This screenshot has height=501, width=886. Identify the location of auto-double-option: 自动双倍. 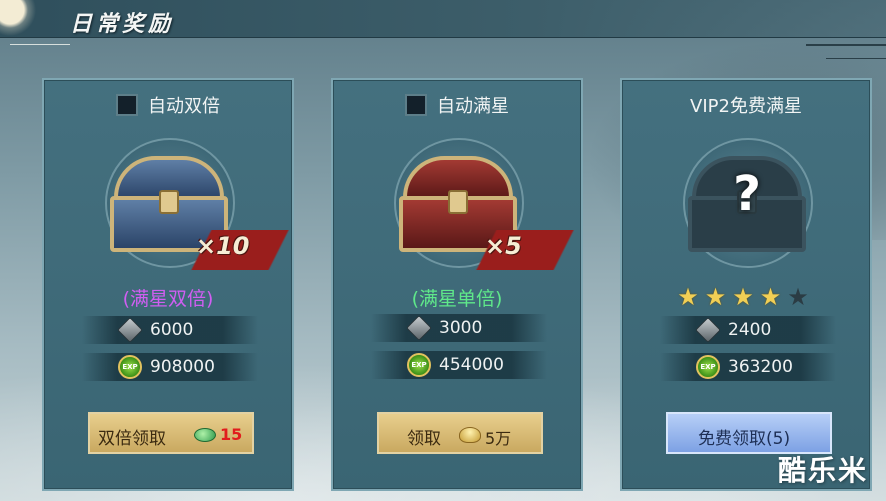
(168, 105).